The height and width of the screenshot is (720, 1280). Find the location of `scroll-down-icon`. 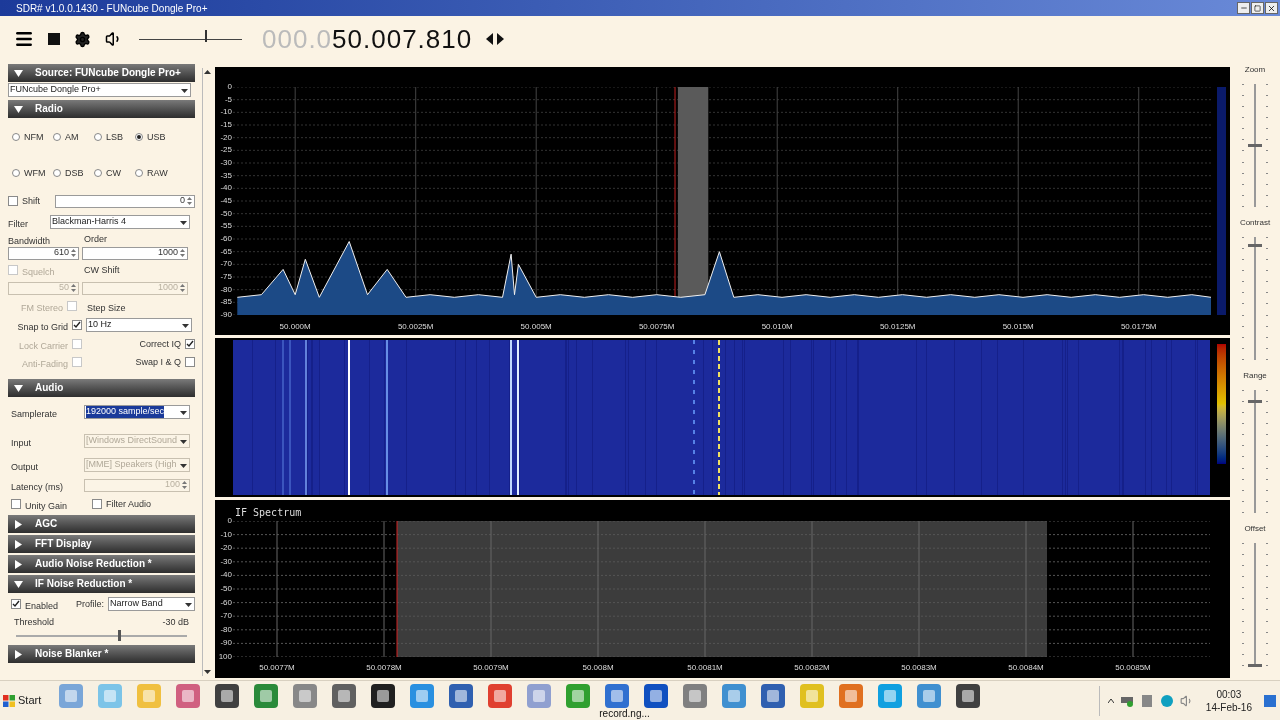

scroll-down-icon is located at coordinates (207, 671).